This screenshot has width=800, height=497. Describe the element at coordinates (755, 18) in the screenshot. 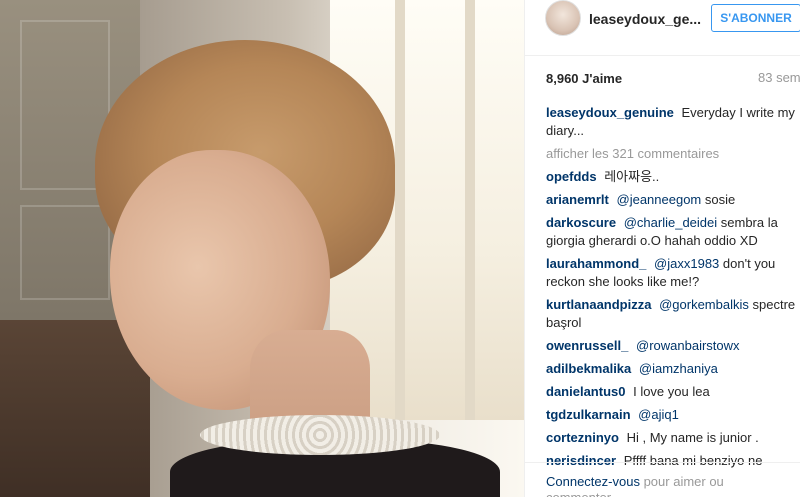

I see `follow-button: S'ABONNER` at that location.